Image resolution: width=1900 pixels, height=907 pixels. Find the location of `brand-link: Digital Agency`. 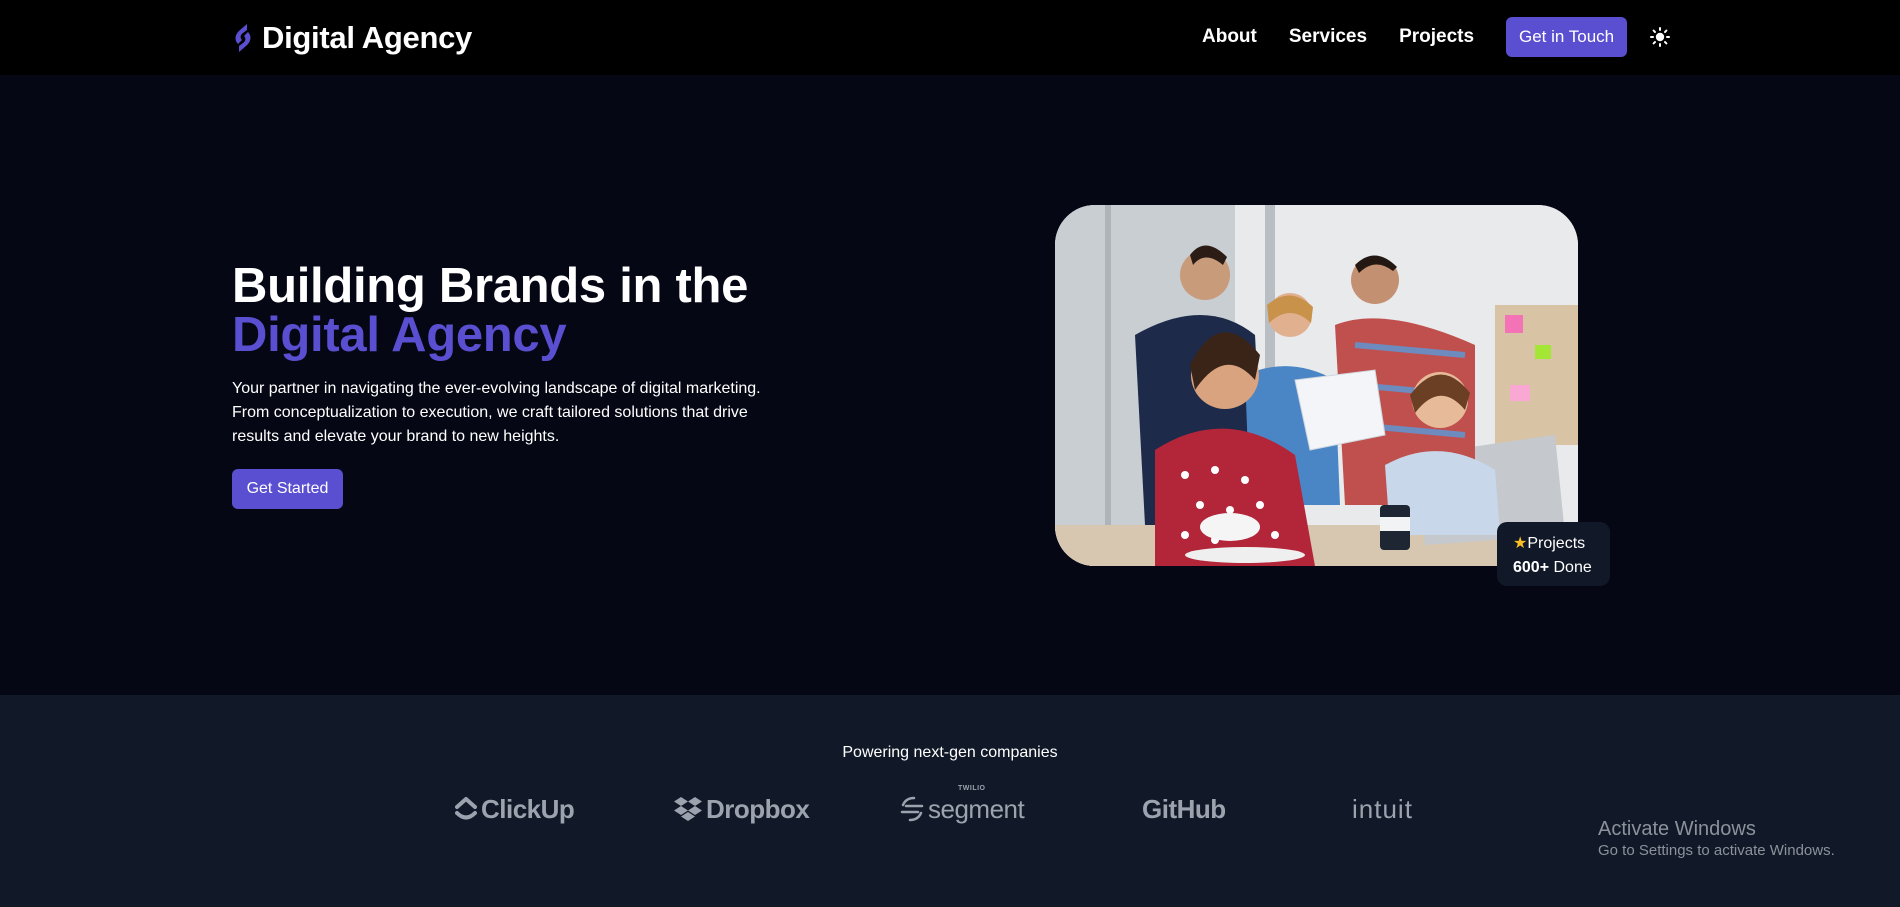

brand-link: Digital Agency is located at coordinates (352, 38).